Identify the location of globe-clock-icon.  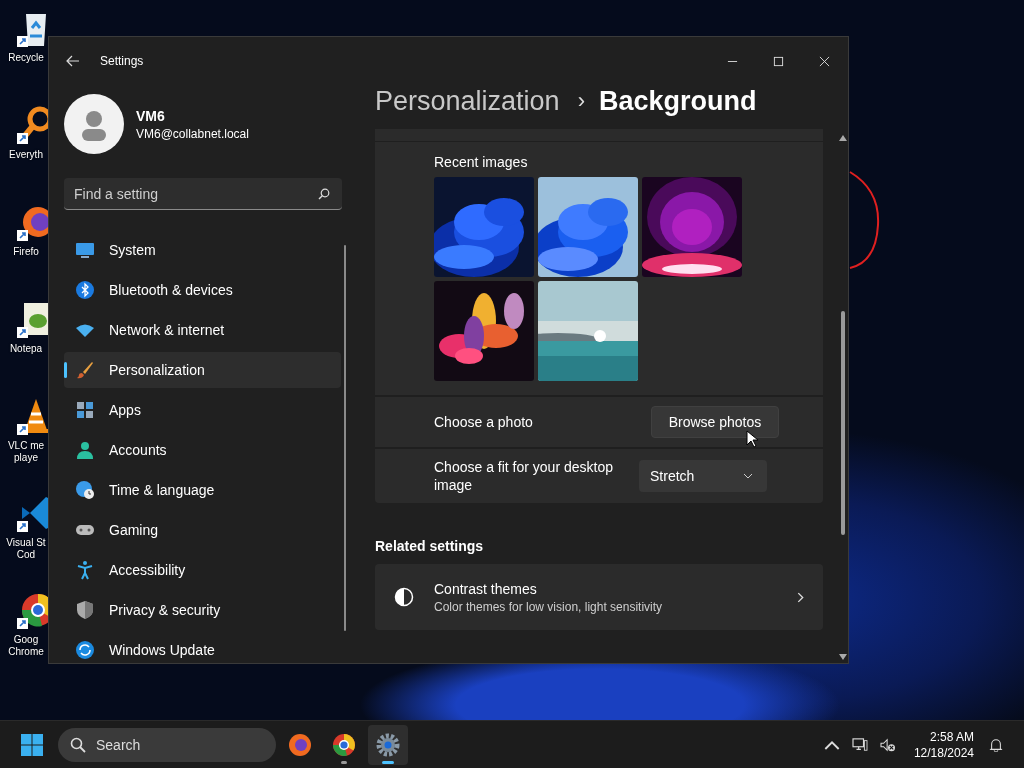
(85, 490).